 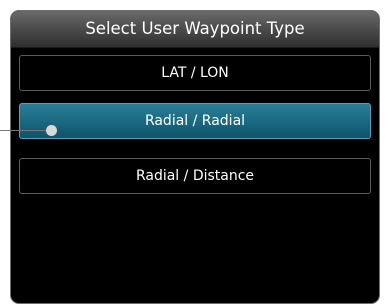 I want to click on option-radial-radial: Radial / Radial, so click(x=195, y=121).